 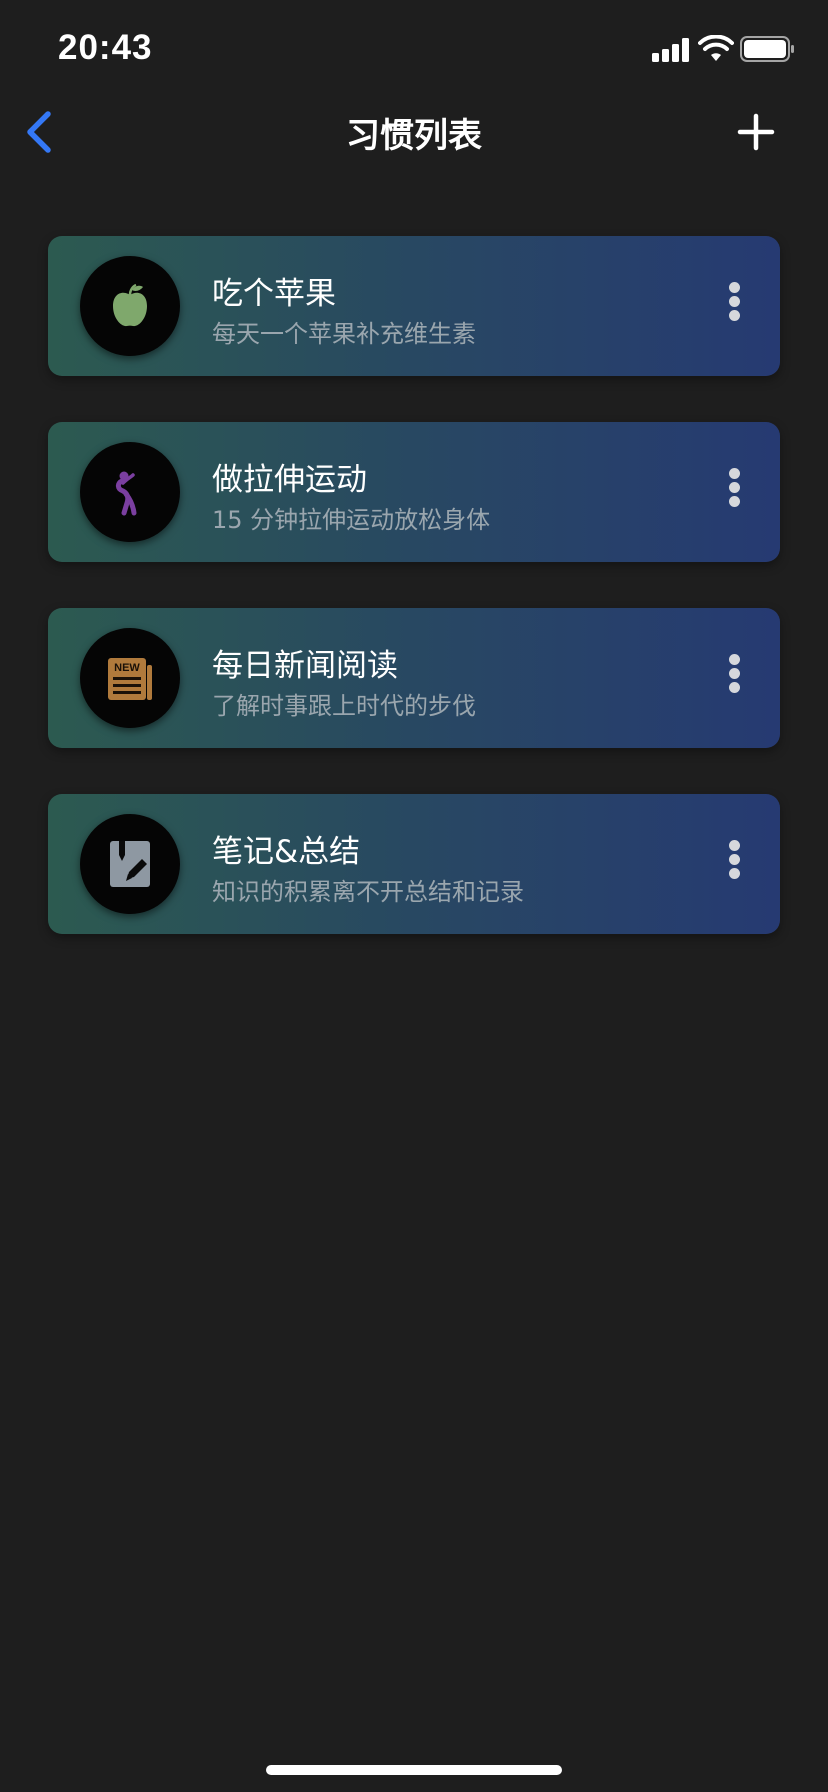 I want to click on home-indicator, so click(x=414, y=1770).